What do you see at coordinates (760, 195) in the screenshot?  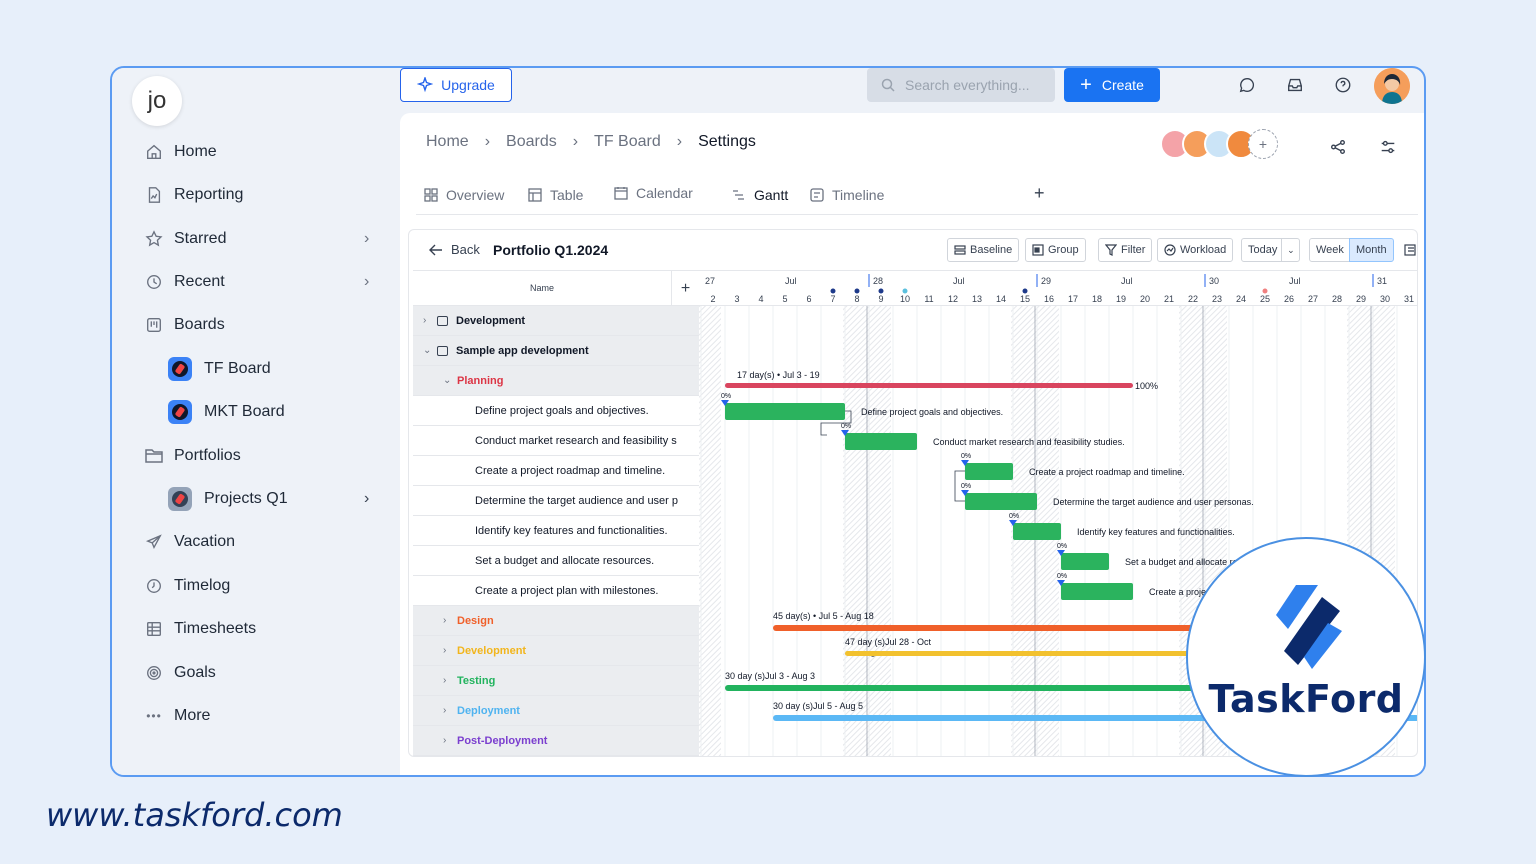 I see `tab-gantt: Gantt` at bounding box center [760, 195].